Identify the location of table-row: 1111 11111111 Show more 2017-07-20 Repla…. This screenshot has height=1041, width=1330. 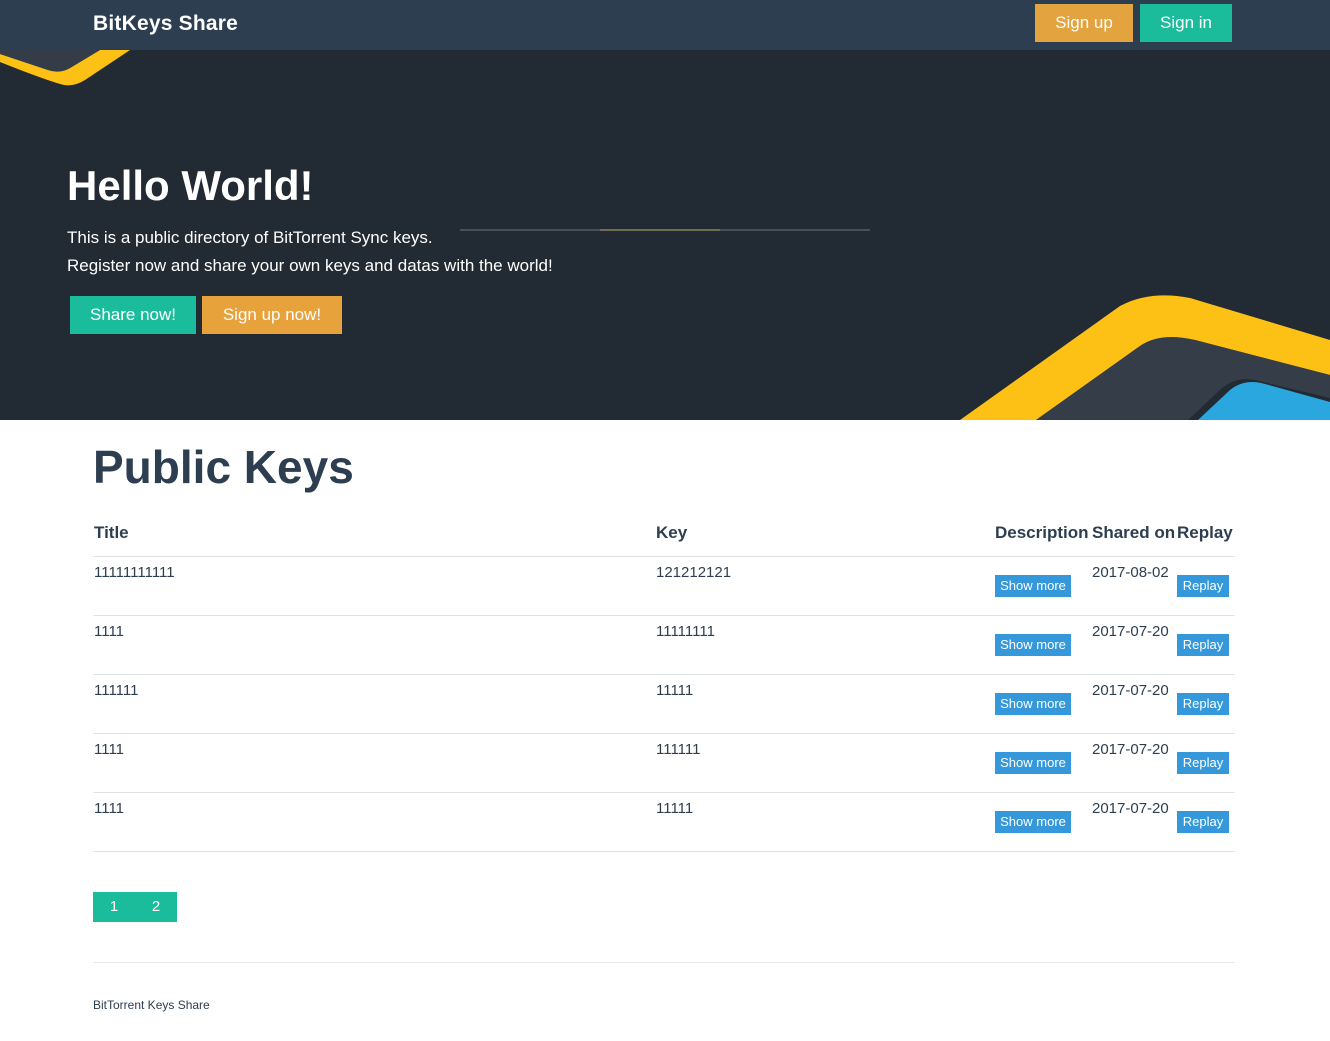
(665, 644).